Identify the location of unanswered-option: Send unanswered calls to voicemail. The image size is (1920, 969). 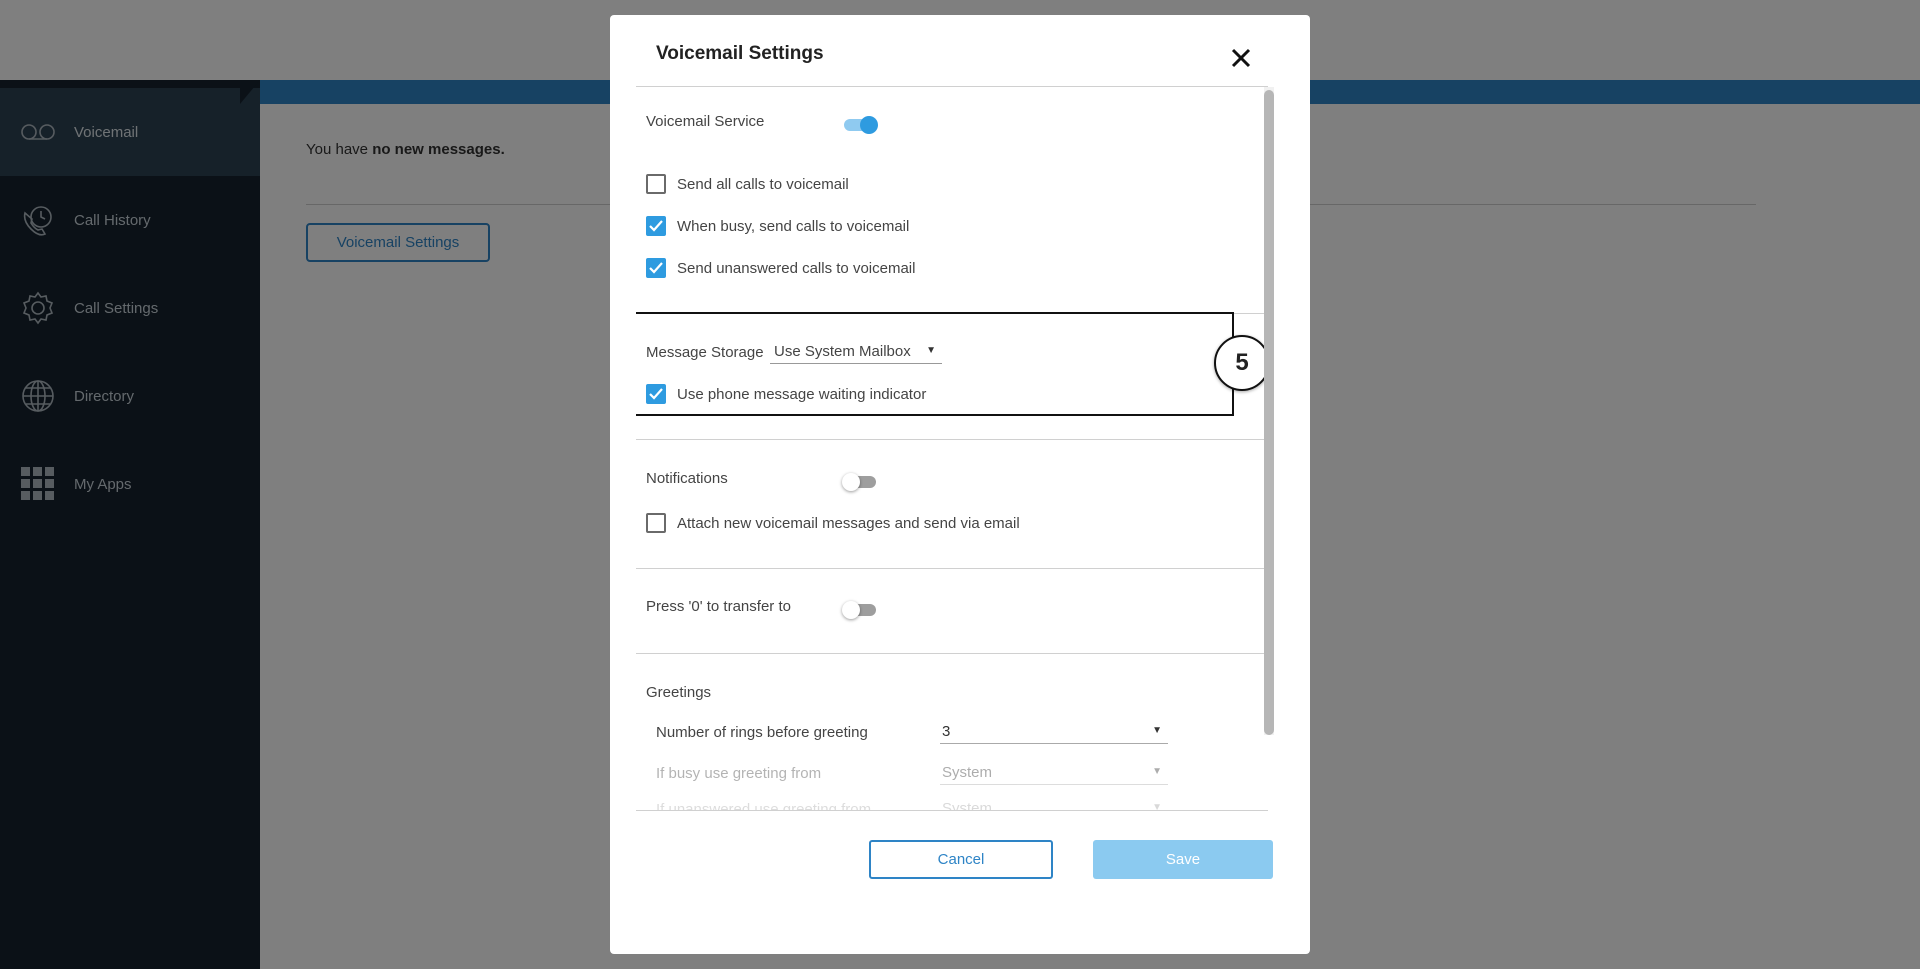
(780, 268).